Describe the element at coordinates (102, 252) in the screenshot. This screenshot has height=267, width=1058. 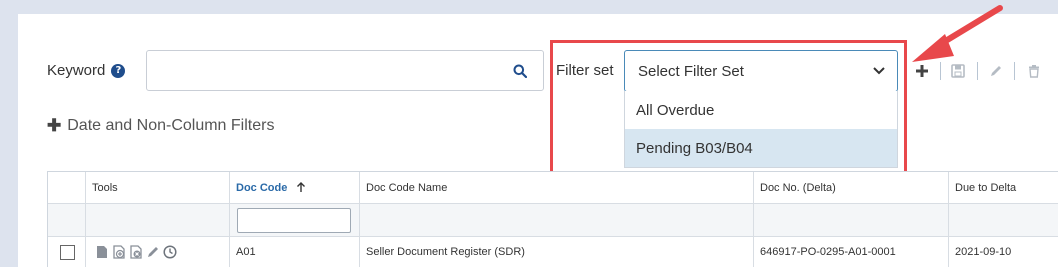
I see `document-icon` at that location.